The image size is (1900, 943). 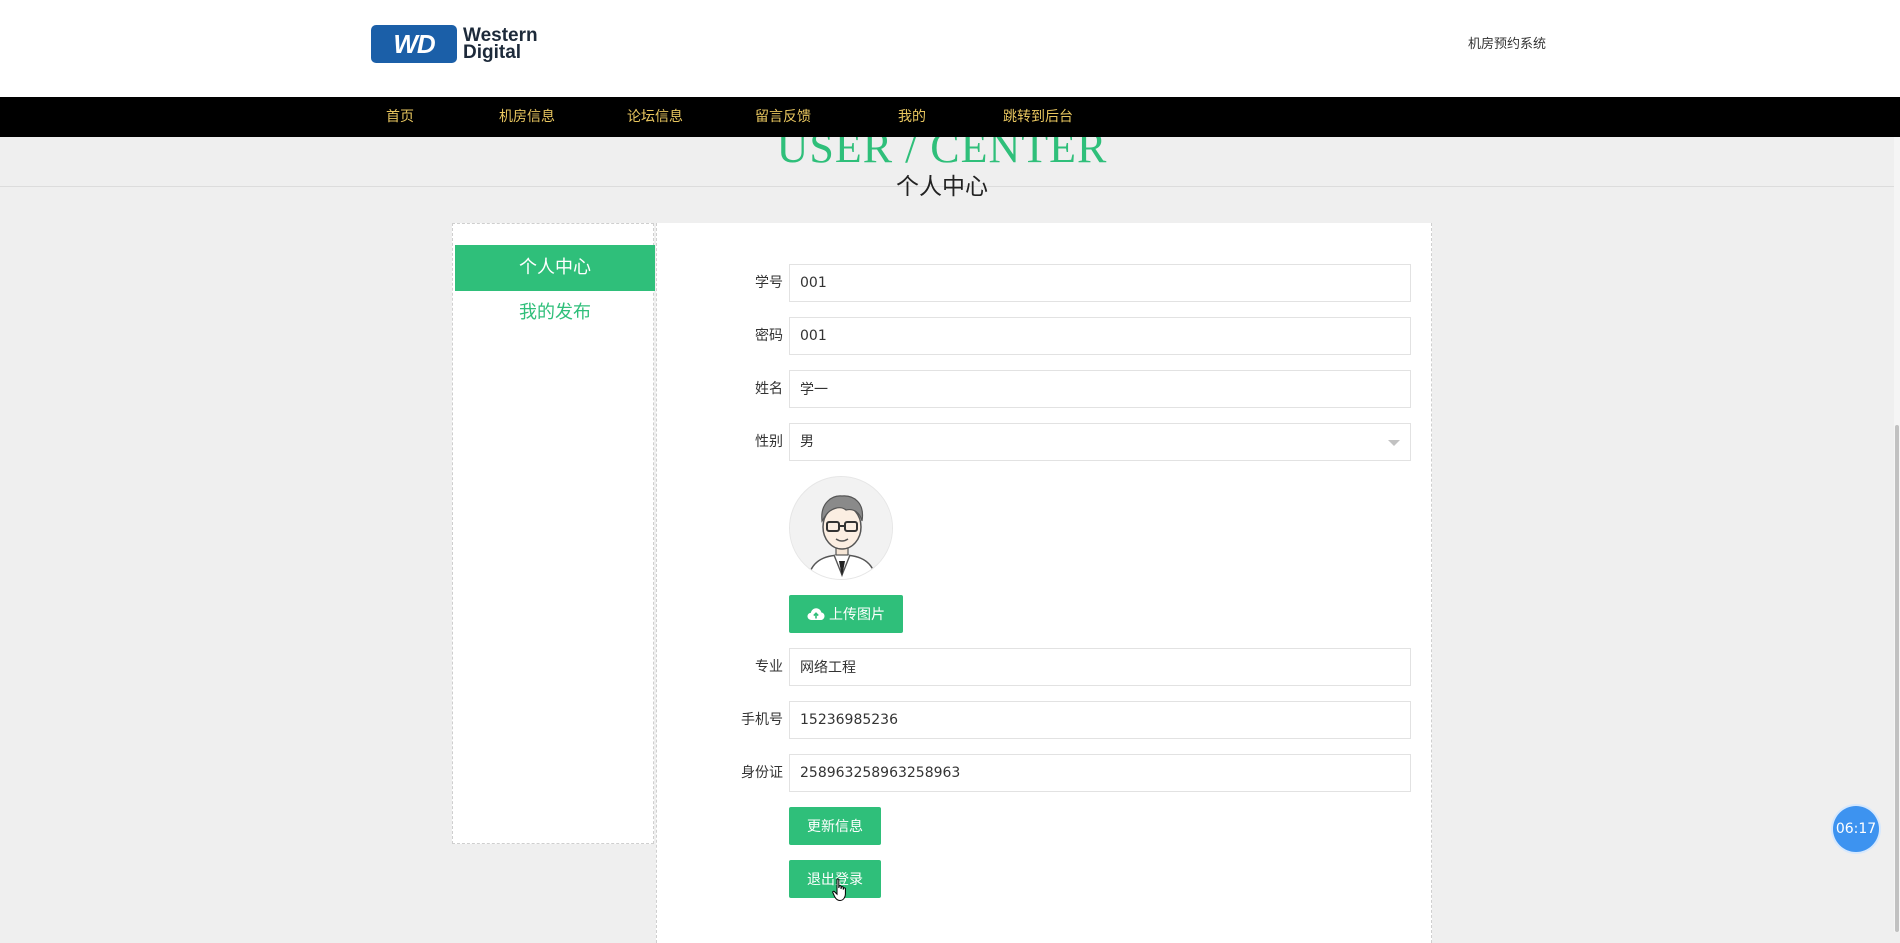 What do you see at coordinates (950, 117) in the screenshot?
I see `main-nav: 首页 机房信息 论坛信息 留言反馈 我的 跳转到后台` at bounding box center [950, 117].